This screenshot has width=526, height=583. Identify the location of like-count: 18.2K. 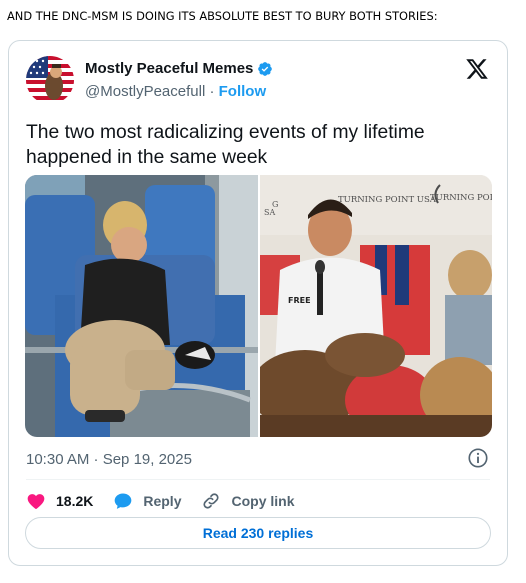
(75, 501).